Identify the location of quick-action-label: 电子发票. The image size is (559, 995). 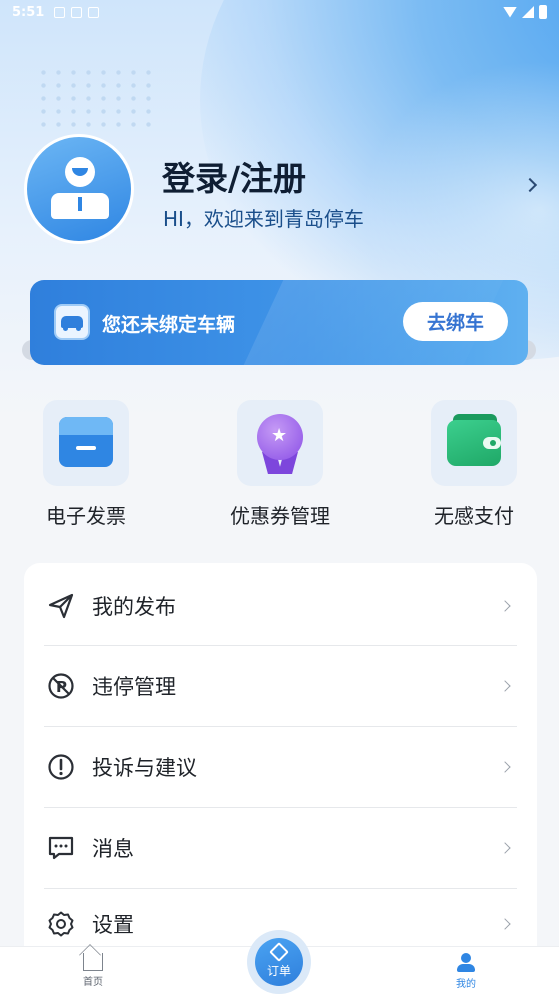
(86, 516).